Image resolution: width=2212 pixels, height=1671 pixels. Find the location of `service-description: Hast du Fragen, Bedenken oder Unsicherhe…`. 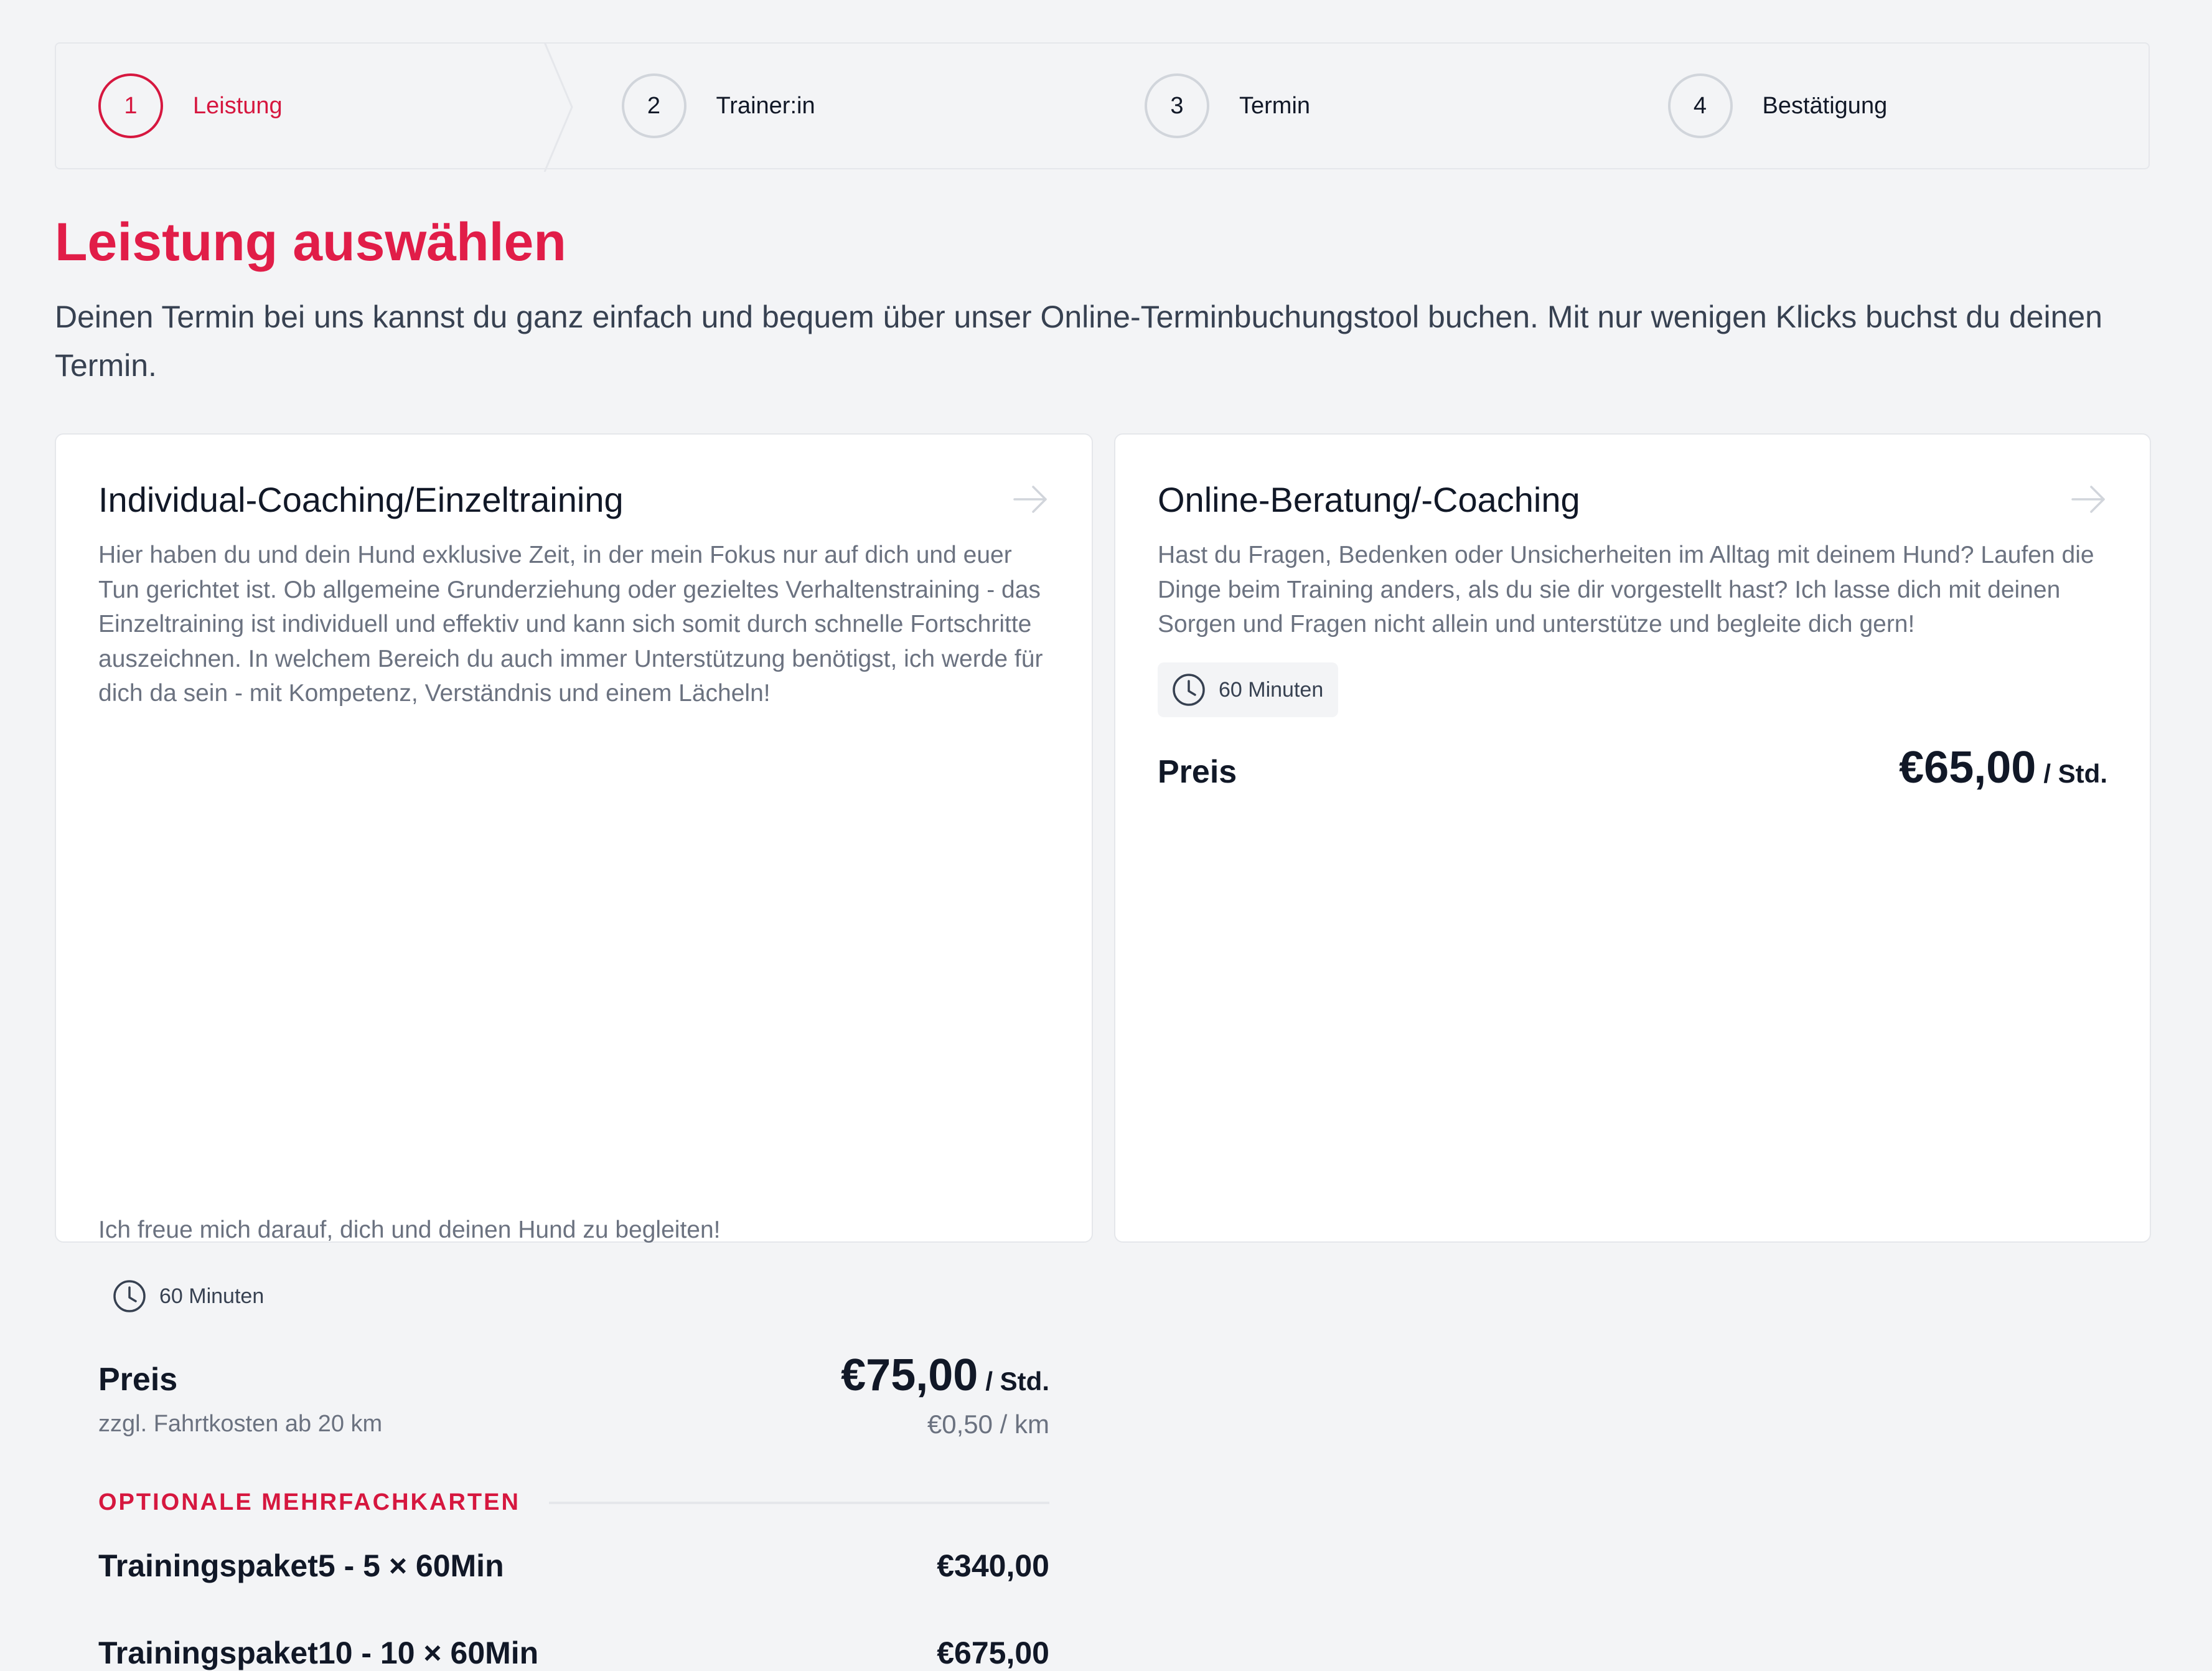

service-description: Hast du Fragen, Bedenken oder Unsicherhe… is located at coordinates (1626, 590).